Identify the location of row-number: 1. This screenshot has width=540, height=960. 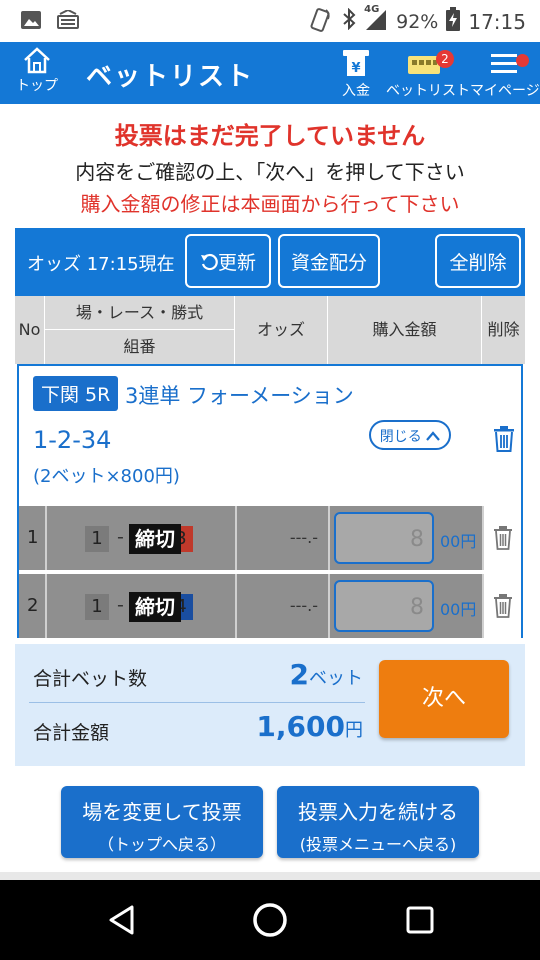
(33, 538).